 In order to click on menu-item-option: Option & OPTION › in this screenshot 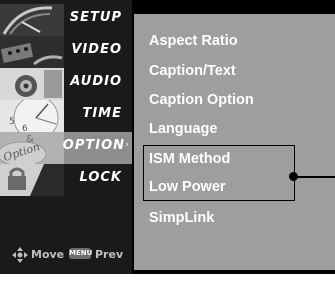, I will do `click(66, 148)`.